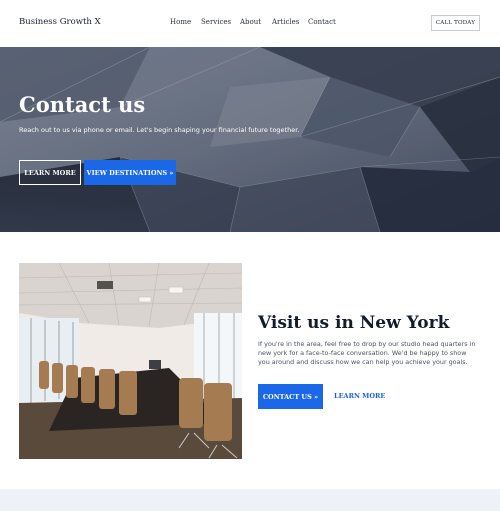 Image resolution: width=500 pixels, height=511 pixels. Describe the element at coordinates (359, 396) in the screenshot. I see `learn-more-link: LEARN MORE` at that location.